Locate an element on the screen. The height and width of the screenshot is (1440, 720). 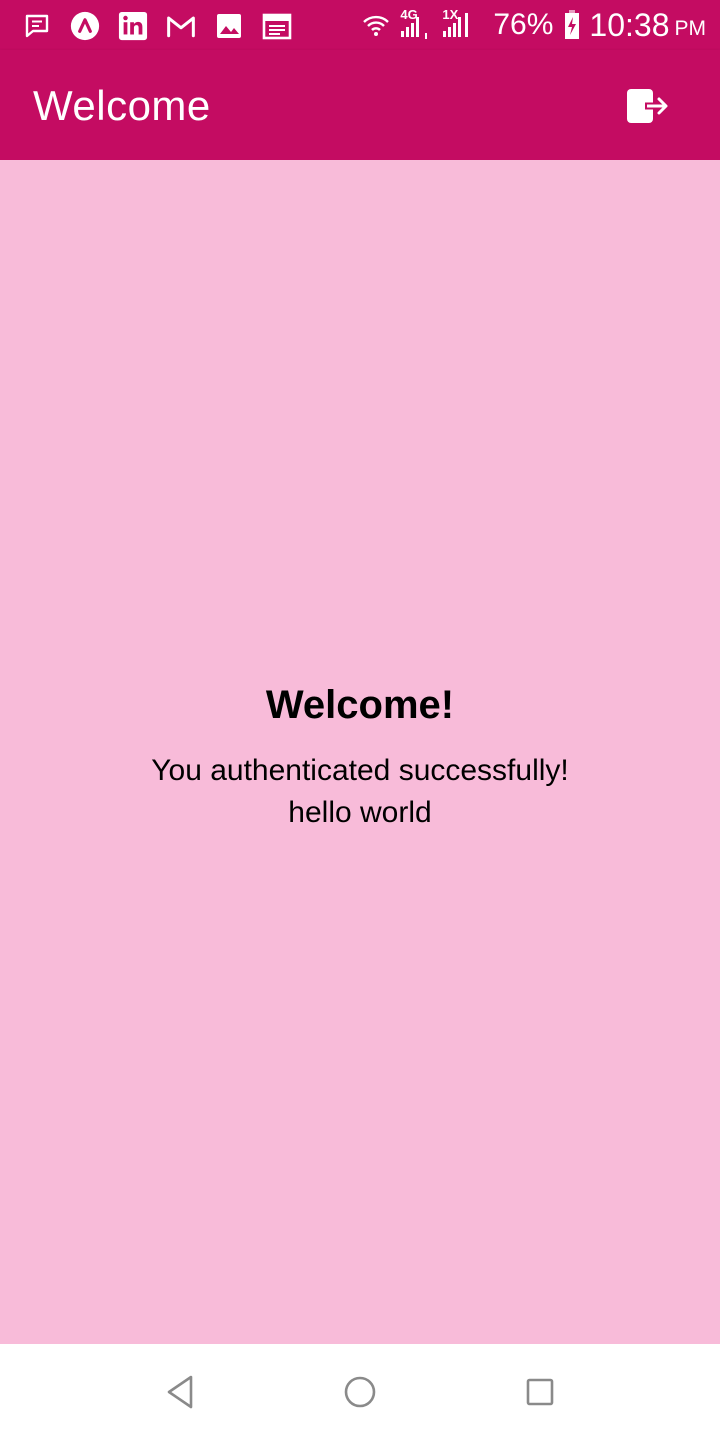
back-button is located at coordinates (180, 1392).